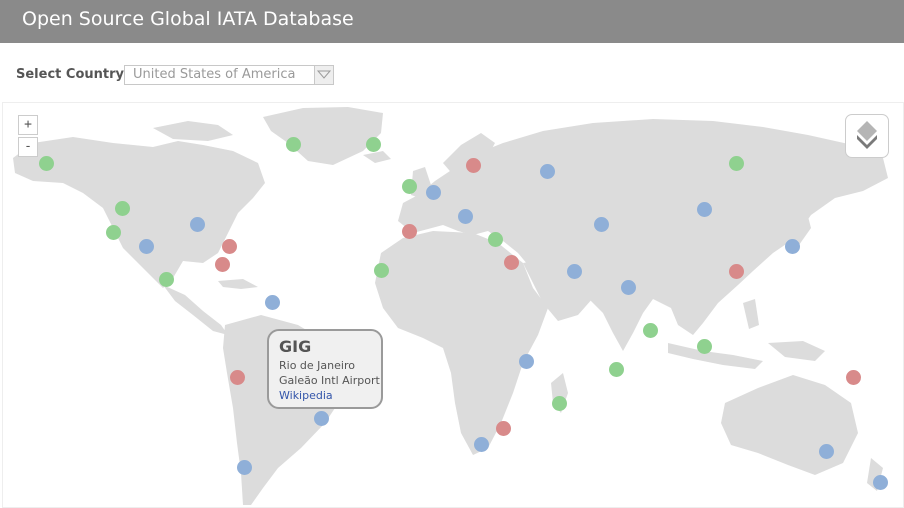  Describe the element at coordinates (70, 74) in the screenshot. I see `country-label: Select Country` at that location.